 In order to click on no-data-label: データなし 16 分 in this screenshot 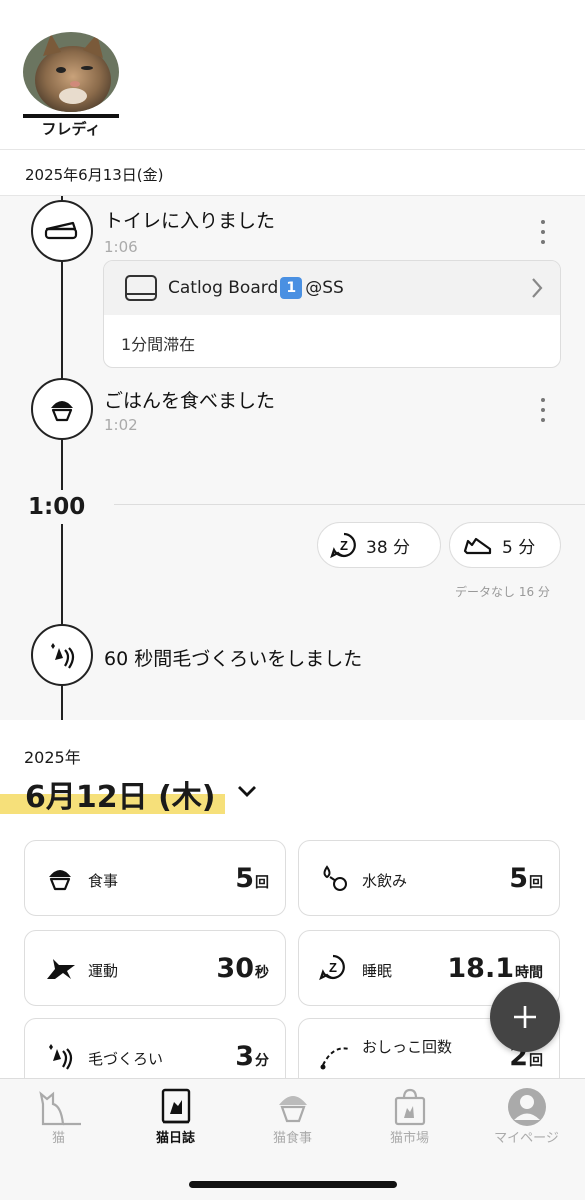, I will do `click(502, 592)`.